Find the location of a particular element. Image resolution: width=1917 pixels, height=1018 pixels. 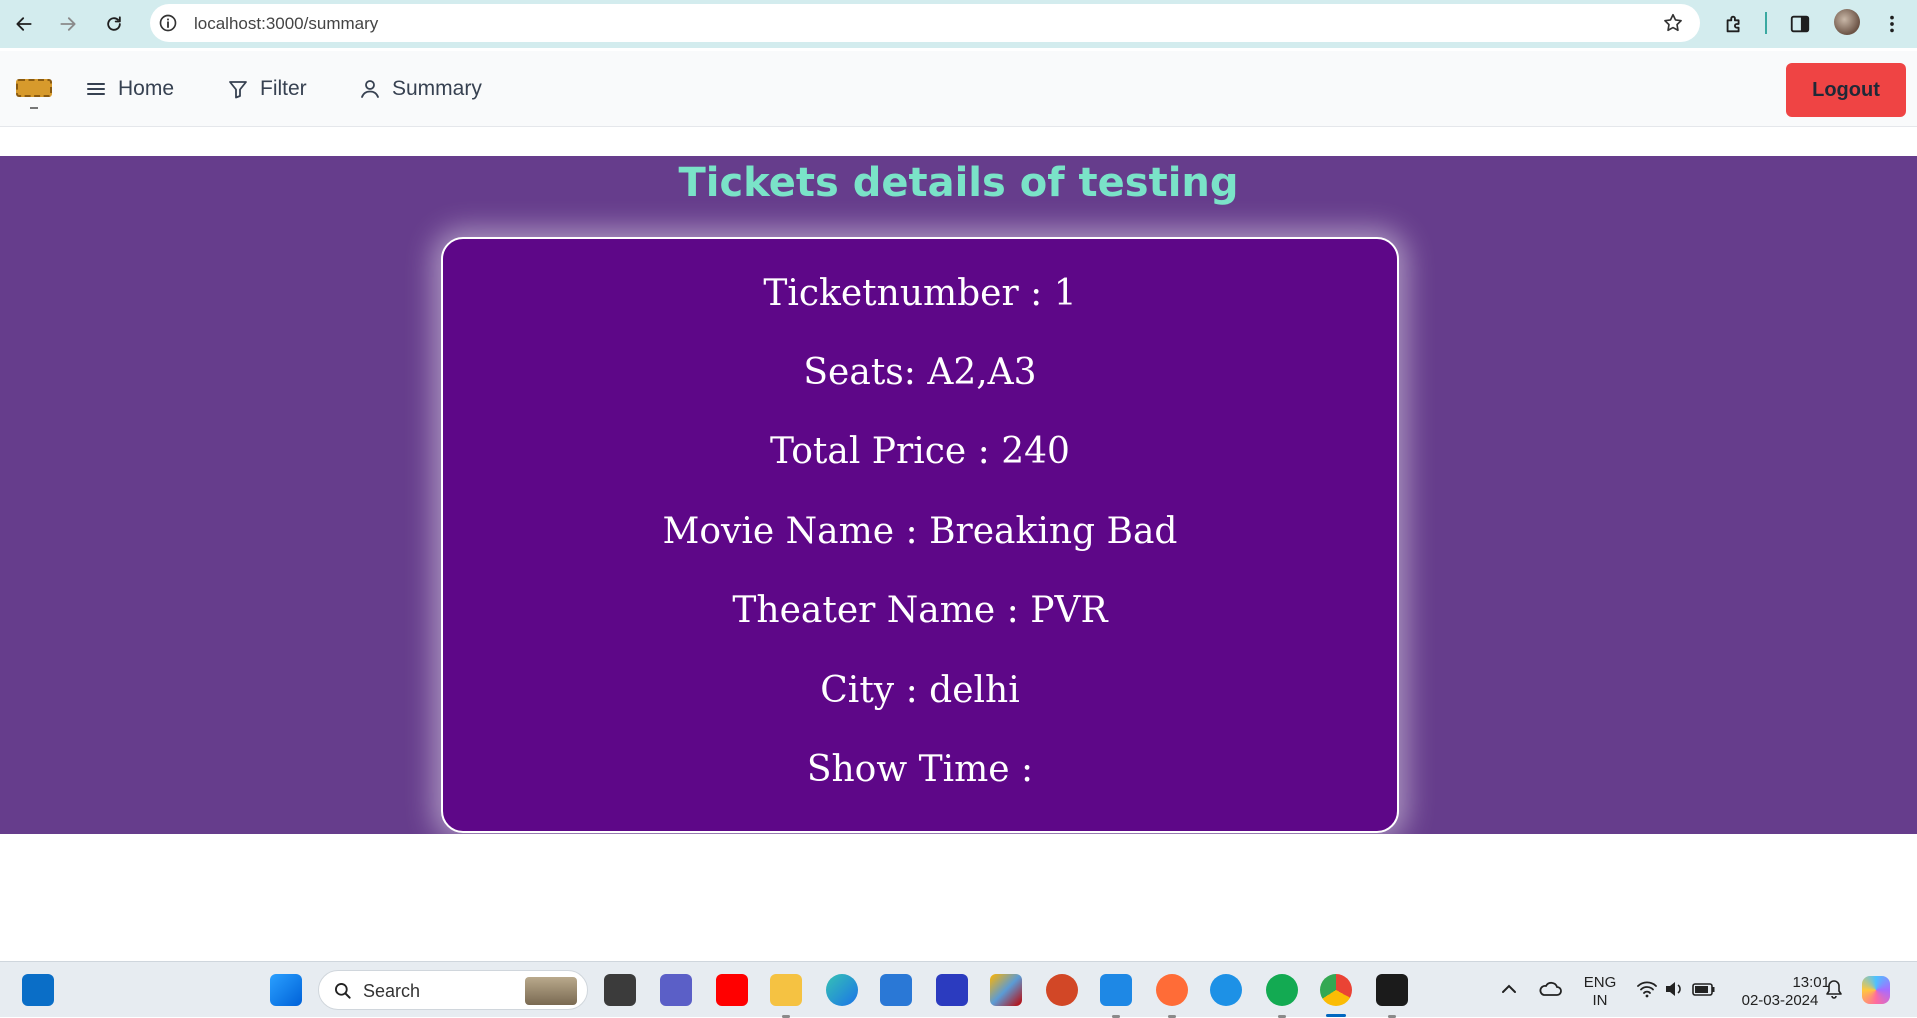

browser-toolbar: localhost:3000/summary is located at coordinates (958, 24).